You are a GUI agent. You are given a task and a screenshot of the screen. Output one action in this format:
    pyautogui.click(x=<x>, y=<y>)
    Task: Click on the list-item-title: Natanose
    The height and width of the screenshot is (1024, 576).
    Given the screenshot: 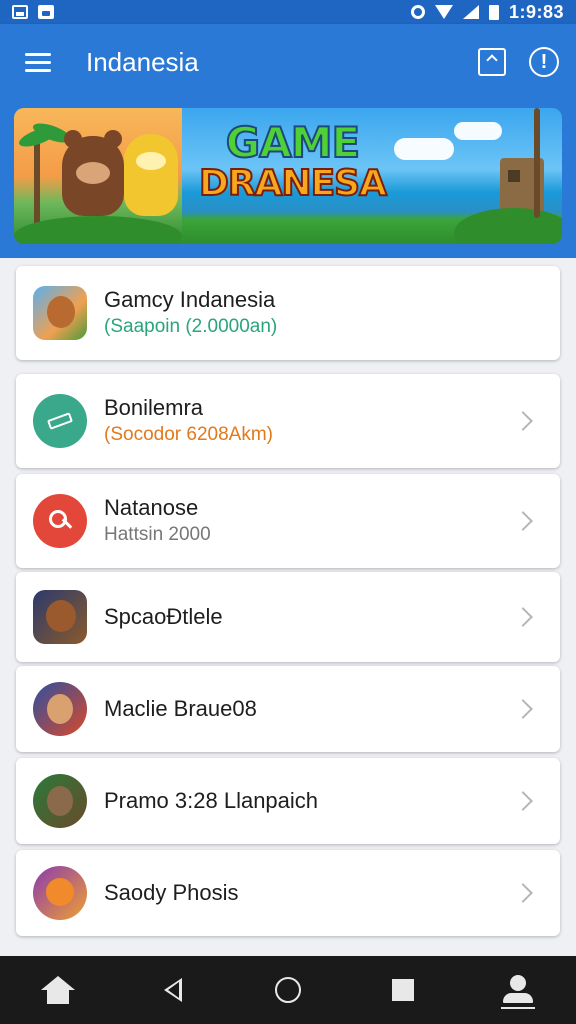 What is the action you would take?
    pyautogui.click(x=151, y=507)
    